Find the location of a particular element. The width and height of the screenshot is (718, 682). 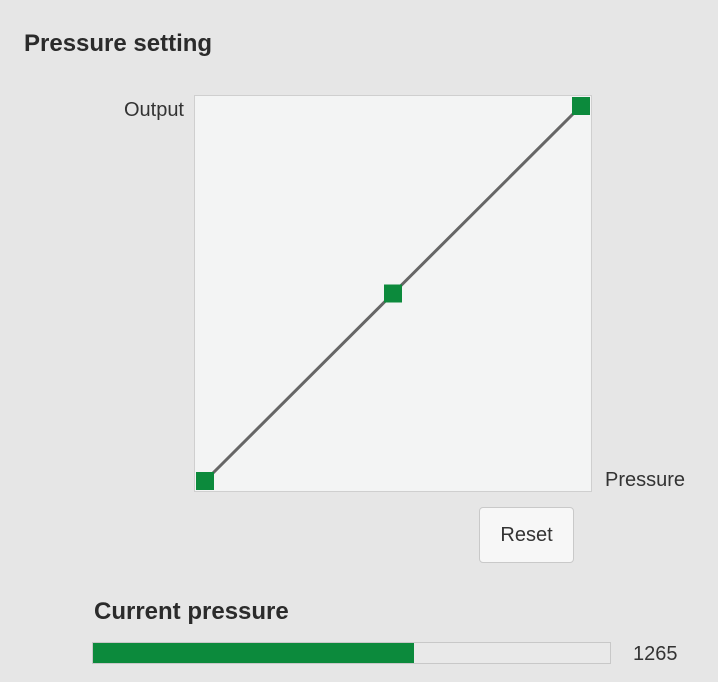

pressure-setting-title: Pressure setting is located at coordinates (118, 43).